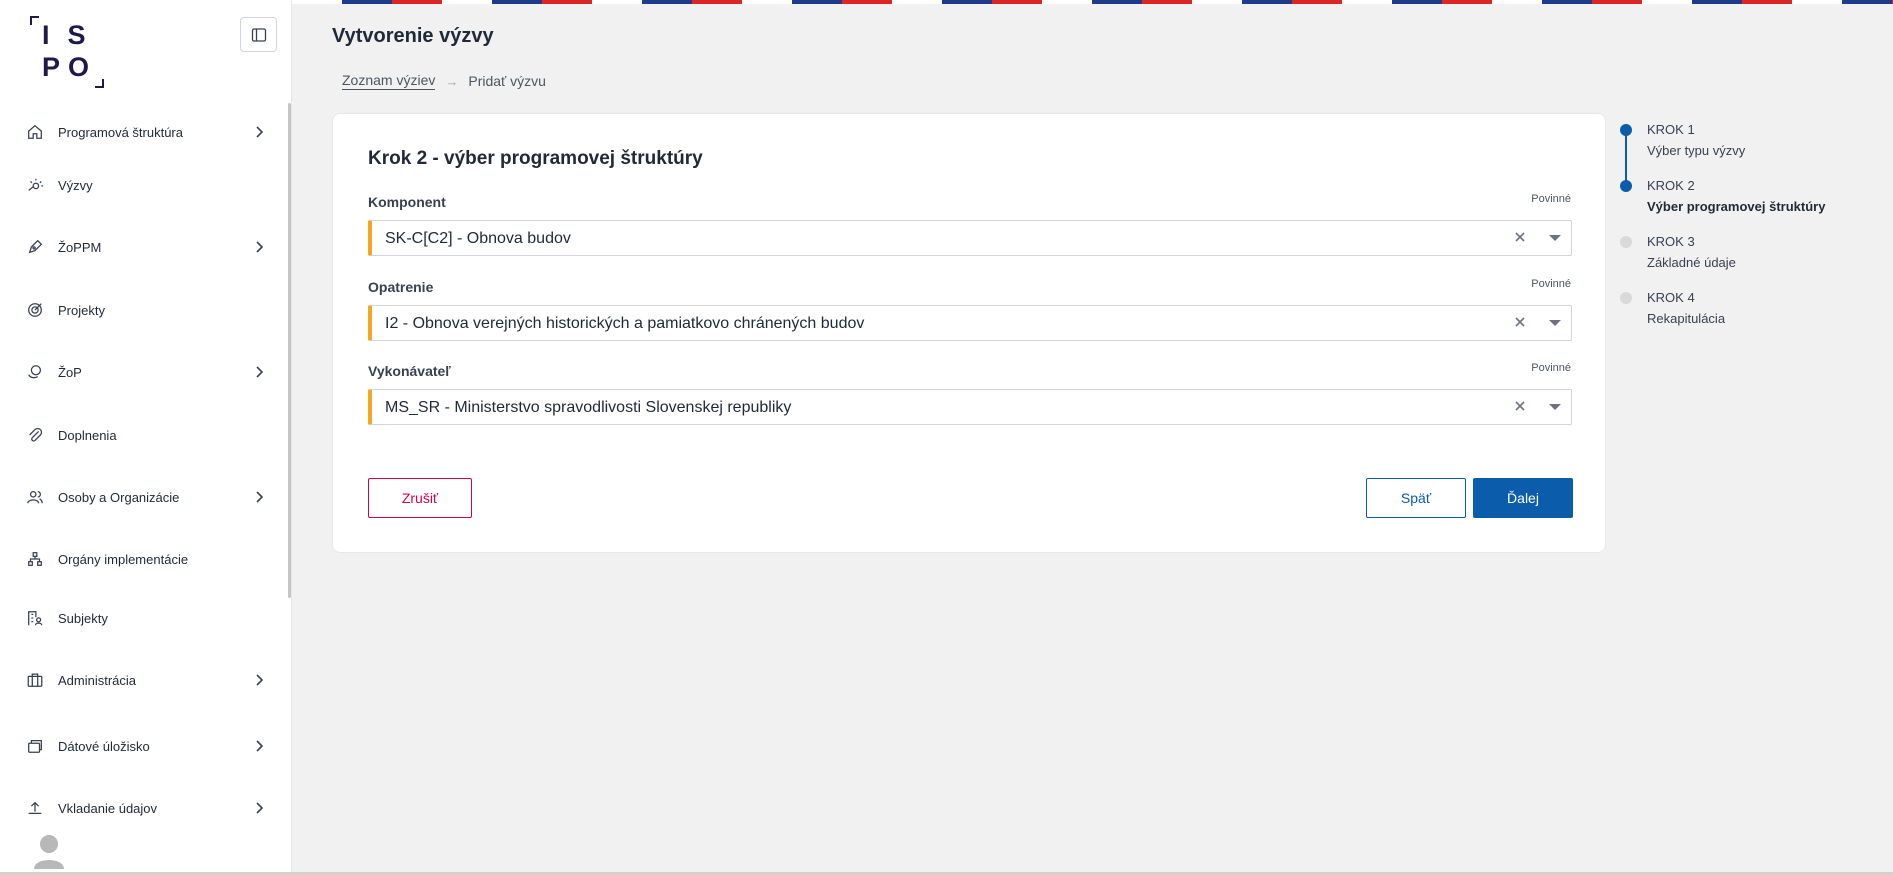  I want to click on sidebar-item-programova-struktura: Programová štruktúra, so click(140, 132).